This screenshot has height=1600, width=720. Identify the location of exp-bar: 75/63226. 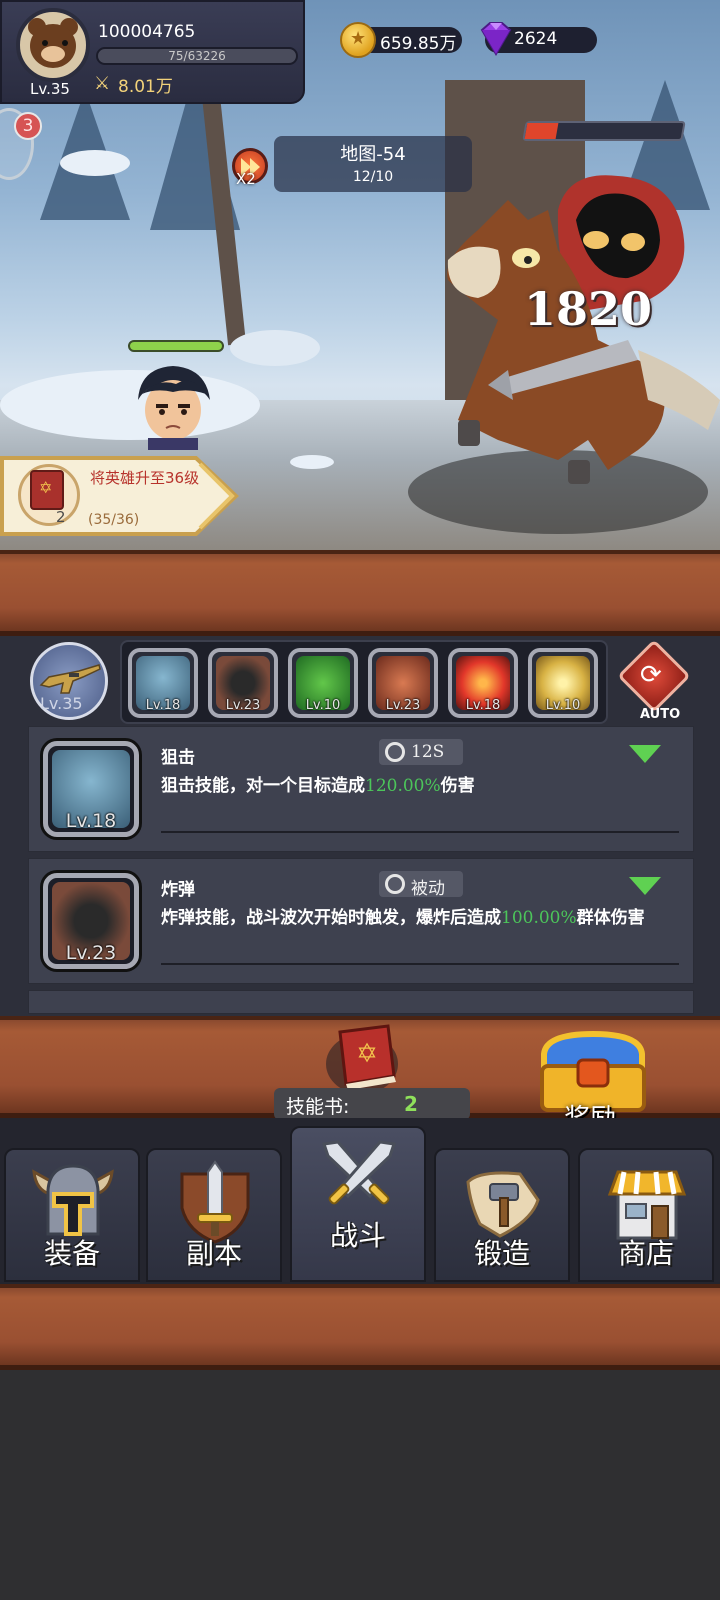
(197, 56).